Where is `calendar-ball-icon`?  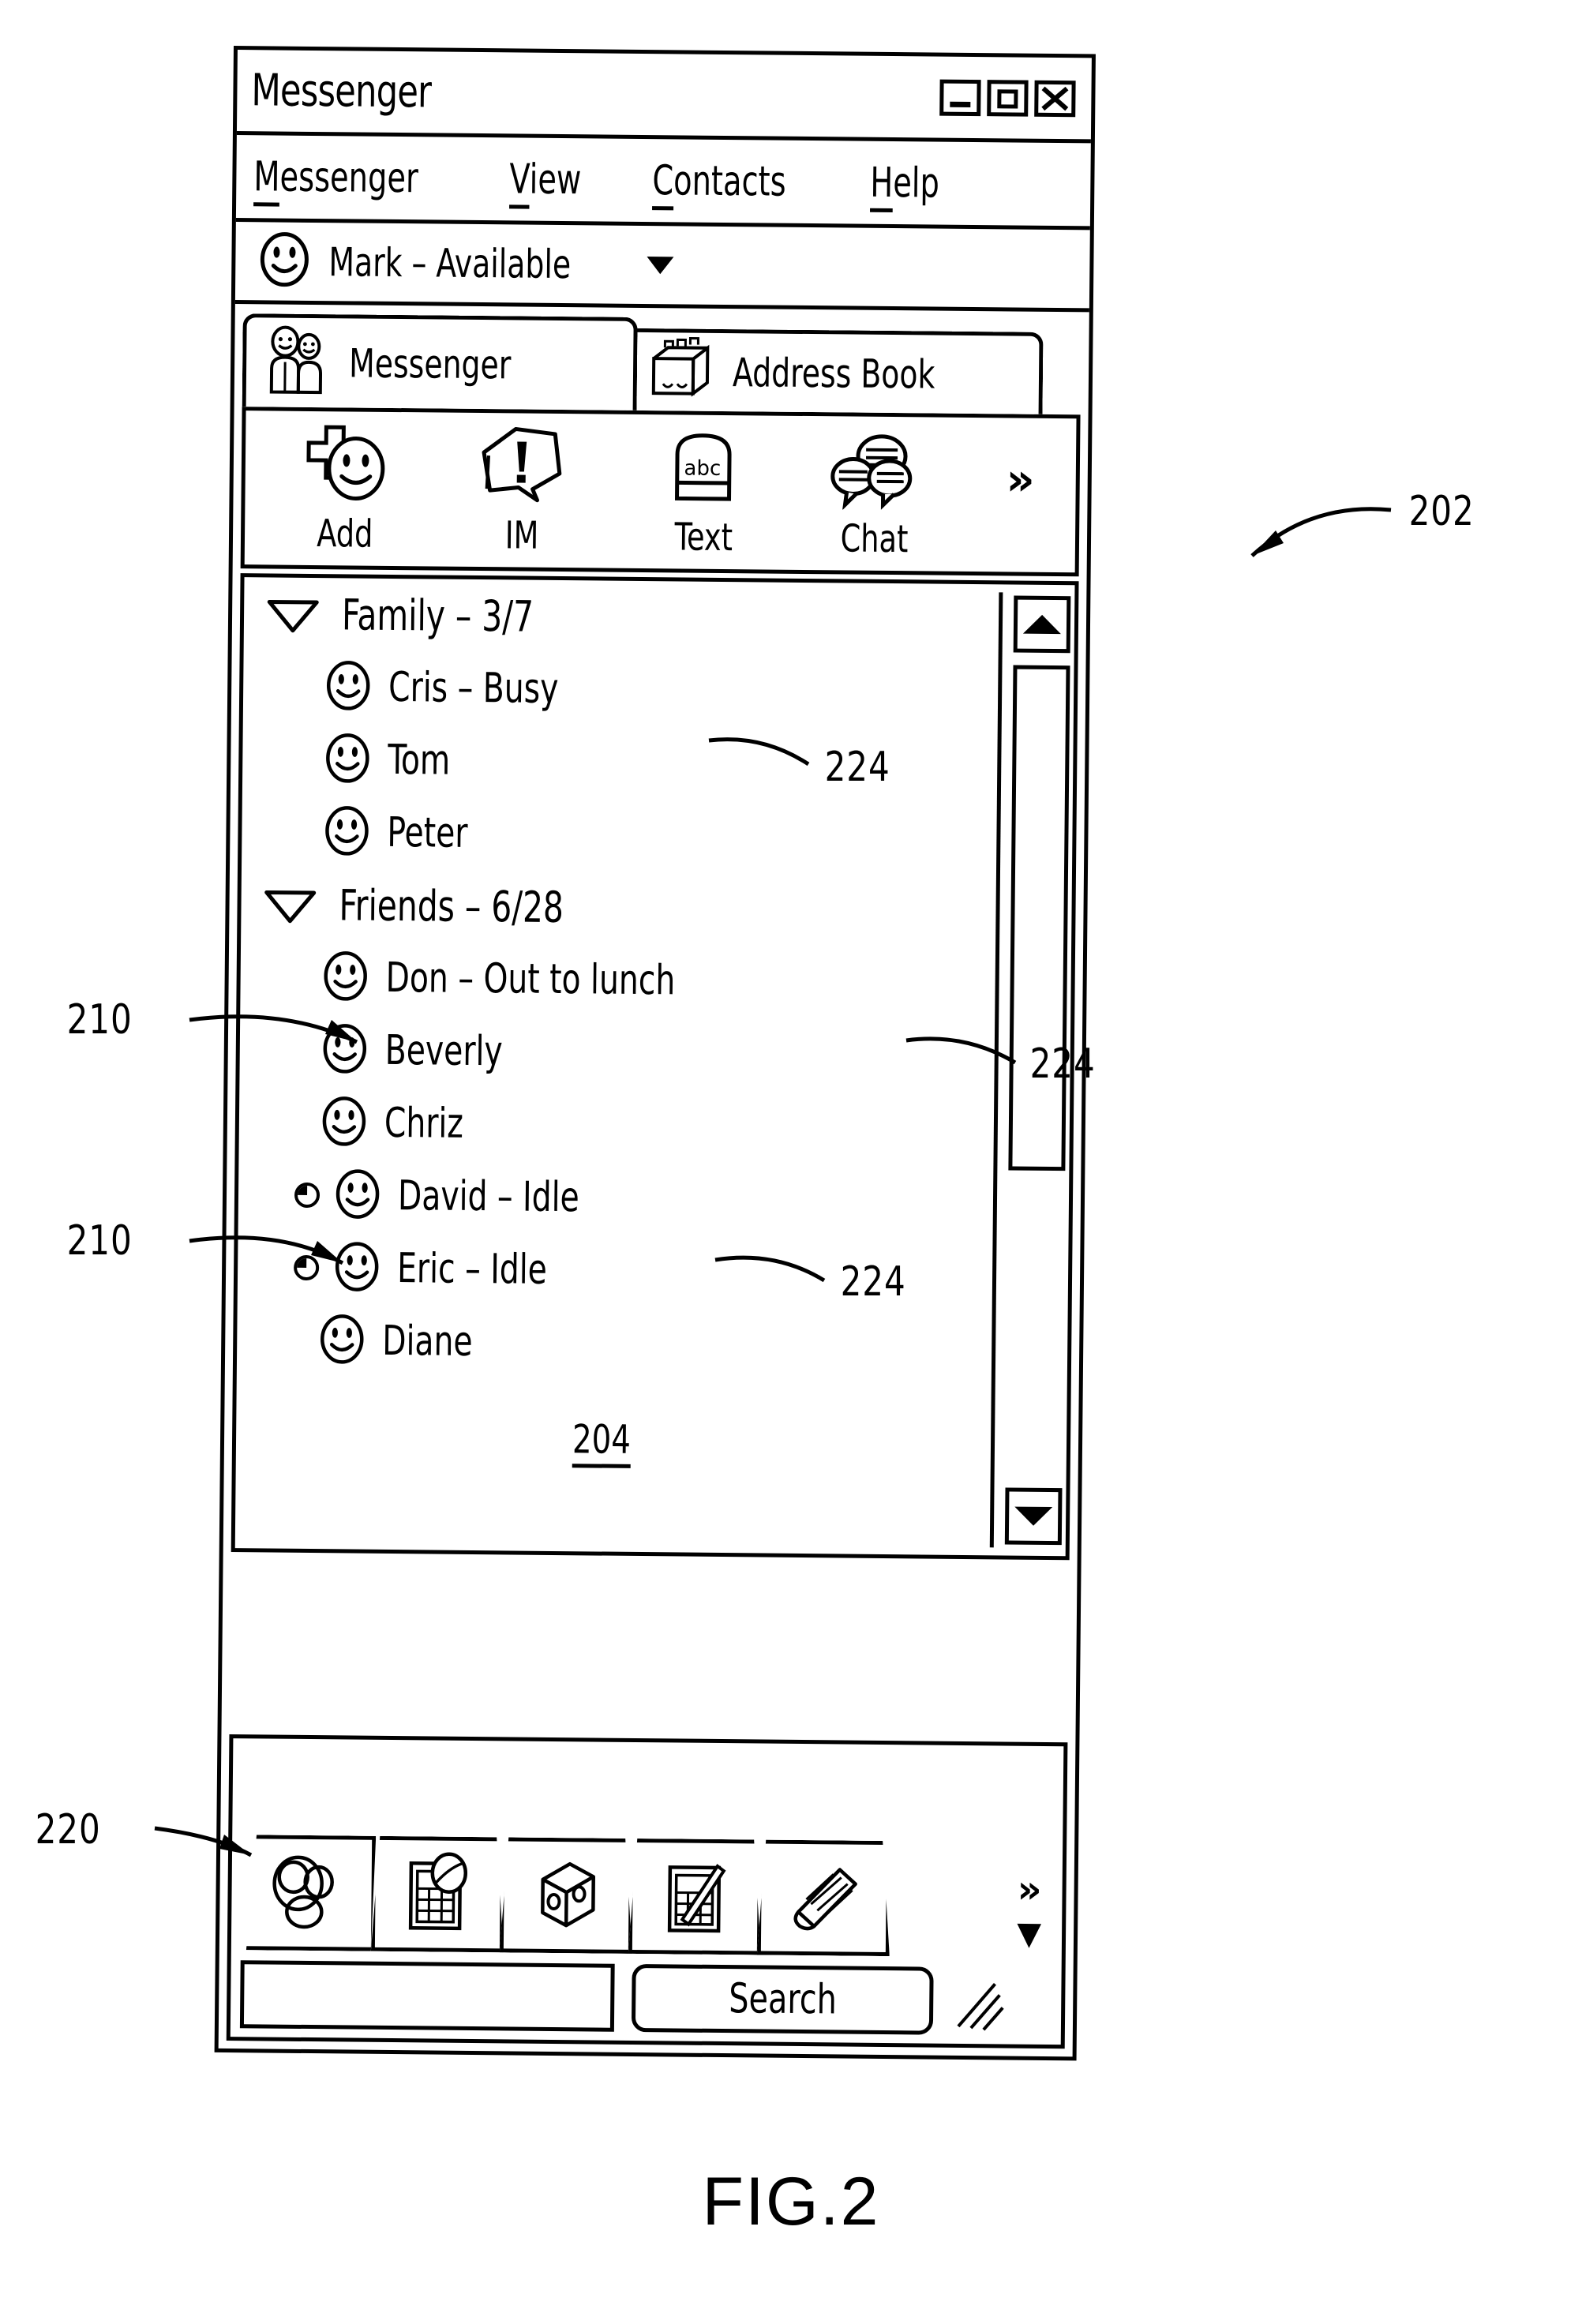
calendar-ball-icon is located at coordinates (437, 1895).